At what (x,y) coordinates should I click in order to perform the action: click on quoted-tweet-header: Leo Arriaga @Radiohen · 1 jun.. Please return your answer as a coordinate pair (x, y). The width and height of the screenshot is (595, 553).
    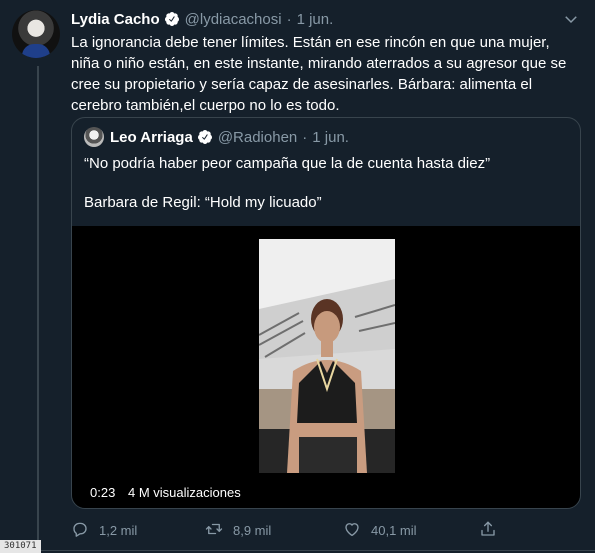
    Looking at the image, I should click on (216, 137).